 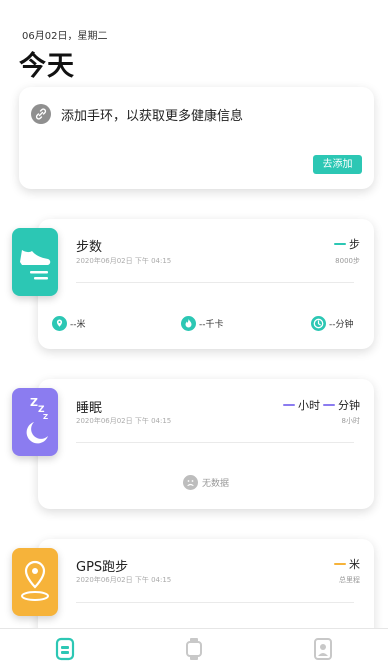 I want to click on gps-time: 2020年06月02日 下午 04:15, so click(x=124, y=580).